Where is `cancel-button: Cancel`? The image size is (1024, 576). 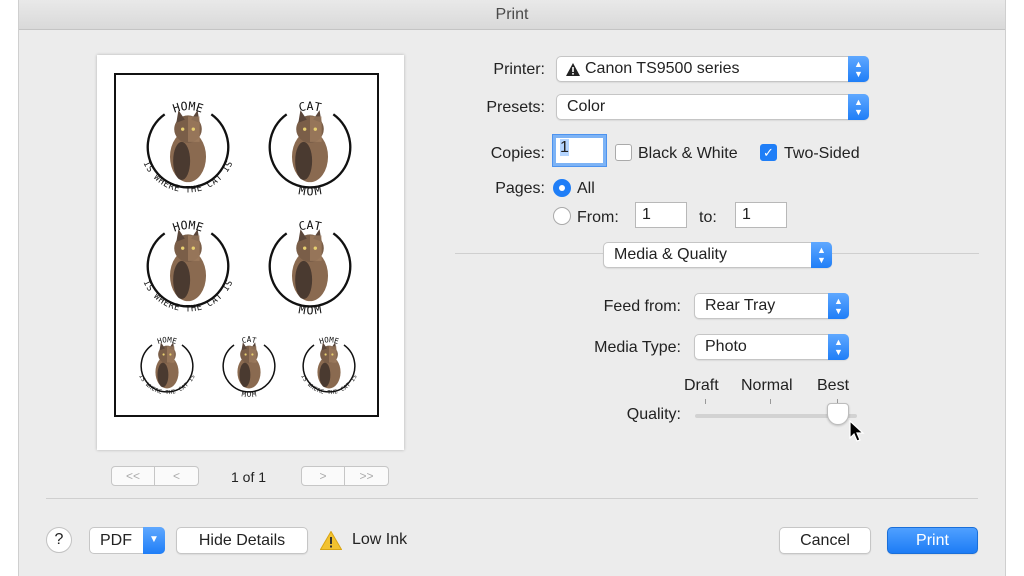 cancel-button: Cancel is located at coordinates (825, 540).